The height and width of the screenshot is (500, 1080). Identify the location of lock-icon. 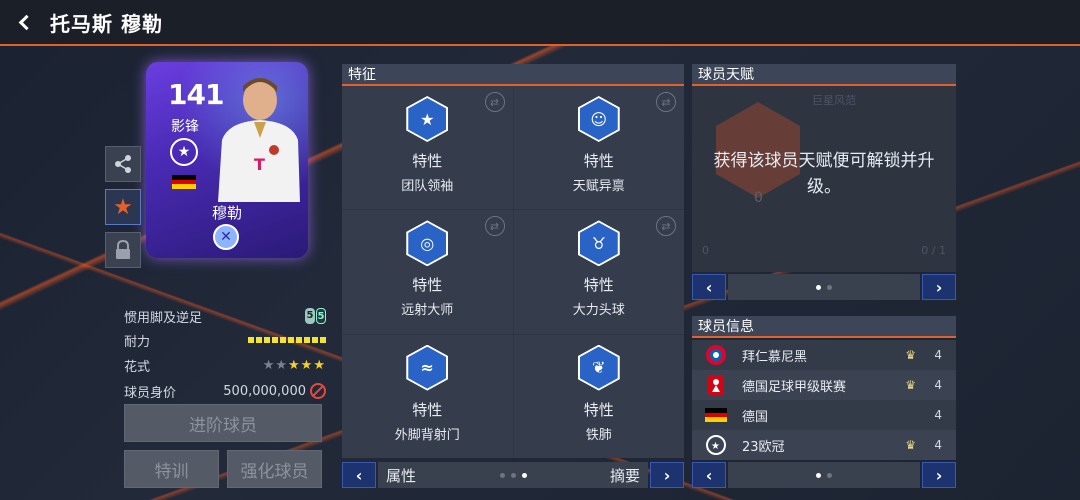
(123, 249).